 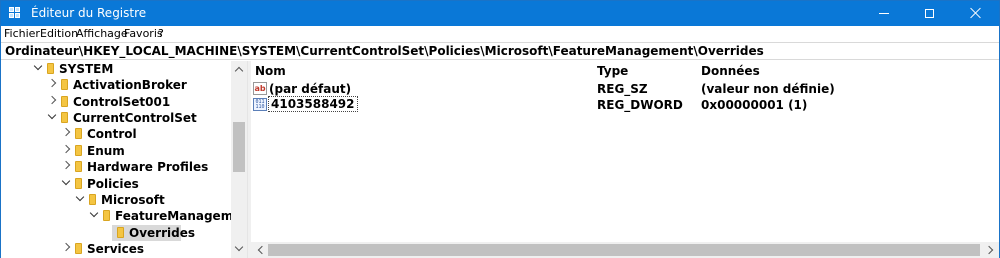 I want to click on column-header-data: Données, so click(x=730, y=71).